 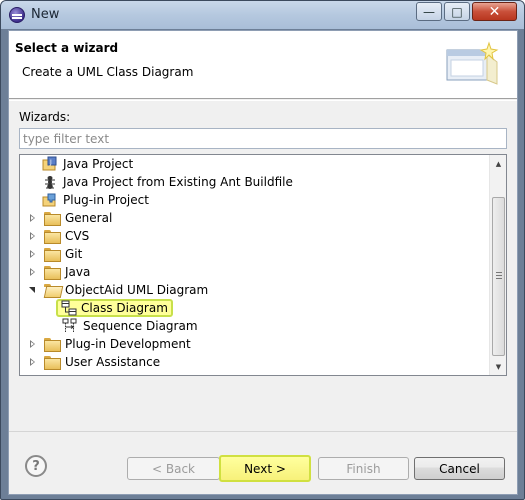 What do you see at coordinates (459, 468) in the screenshot?
I see `cancel-button: Cancel` at bounding box center [459, 468].